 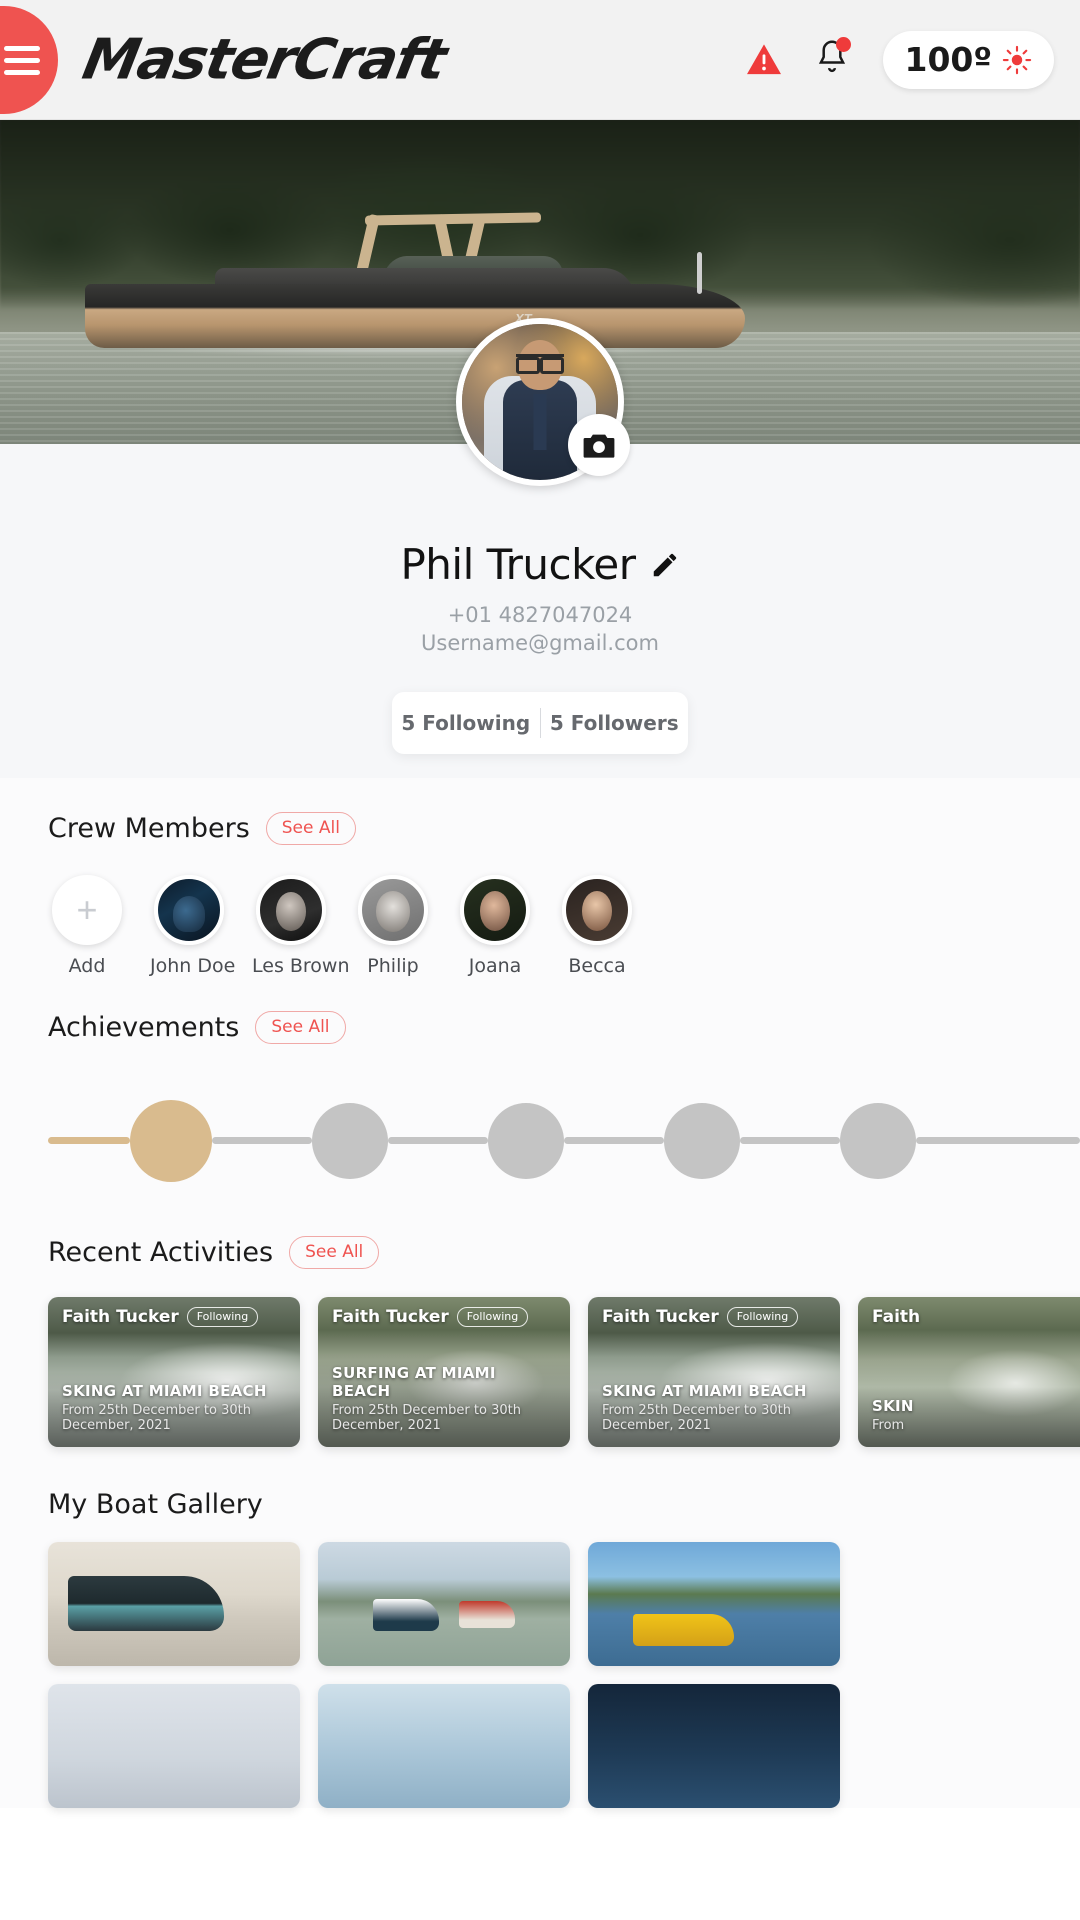 What do you see at coordinates (300, 1027) in the screenshot?
I see `achievements-see-all-button: See All` at bounding box center [300, 1027].